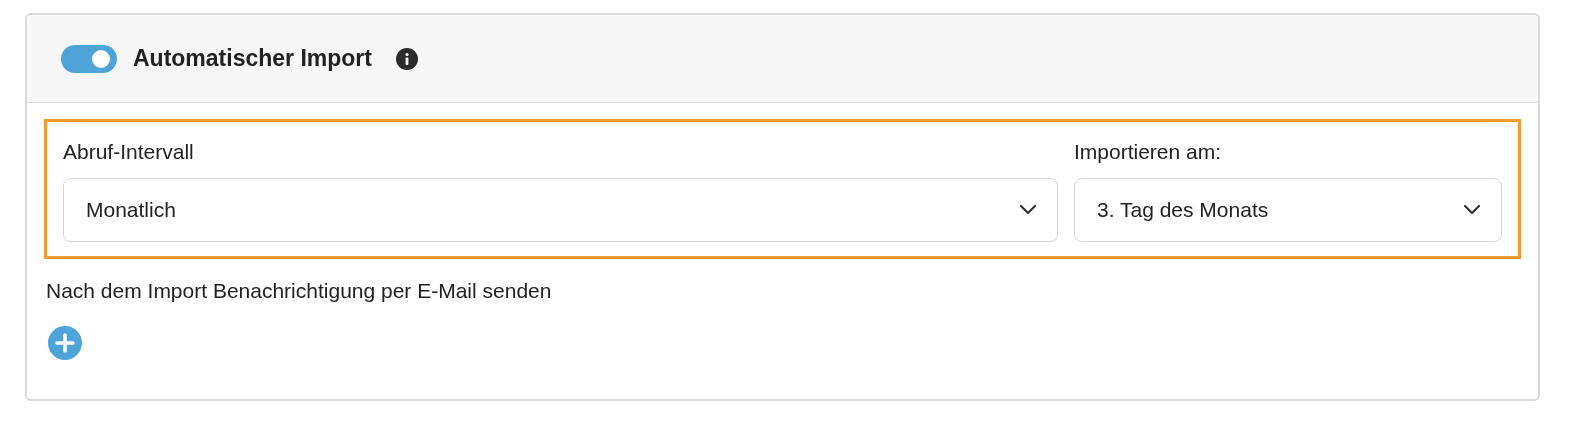 The image size is (1592, 426). Describe the element at coordinates (299, 290) in the screenshot. I see `notification-label: Nach dem Import Benachrichtigung per E-Mail senden` at that location.